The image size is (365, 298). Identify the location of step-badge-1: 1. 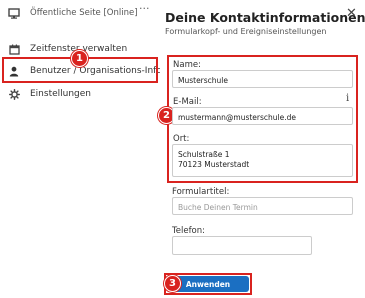
(79, 58).